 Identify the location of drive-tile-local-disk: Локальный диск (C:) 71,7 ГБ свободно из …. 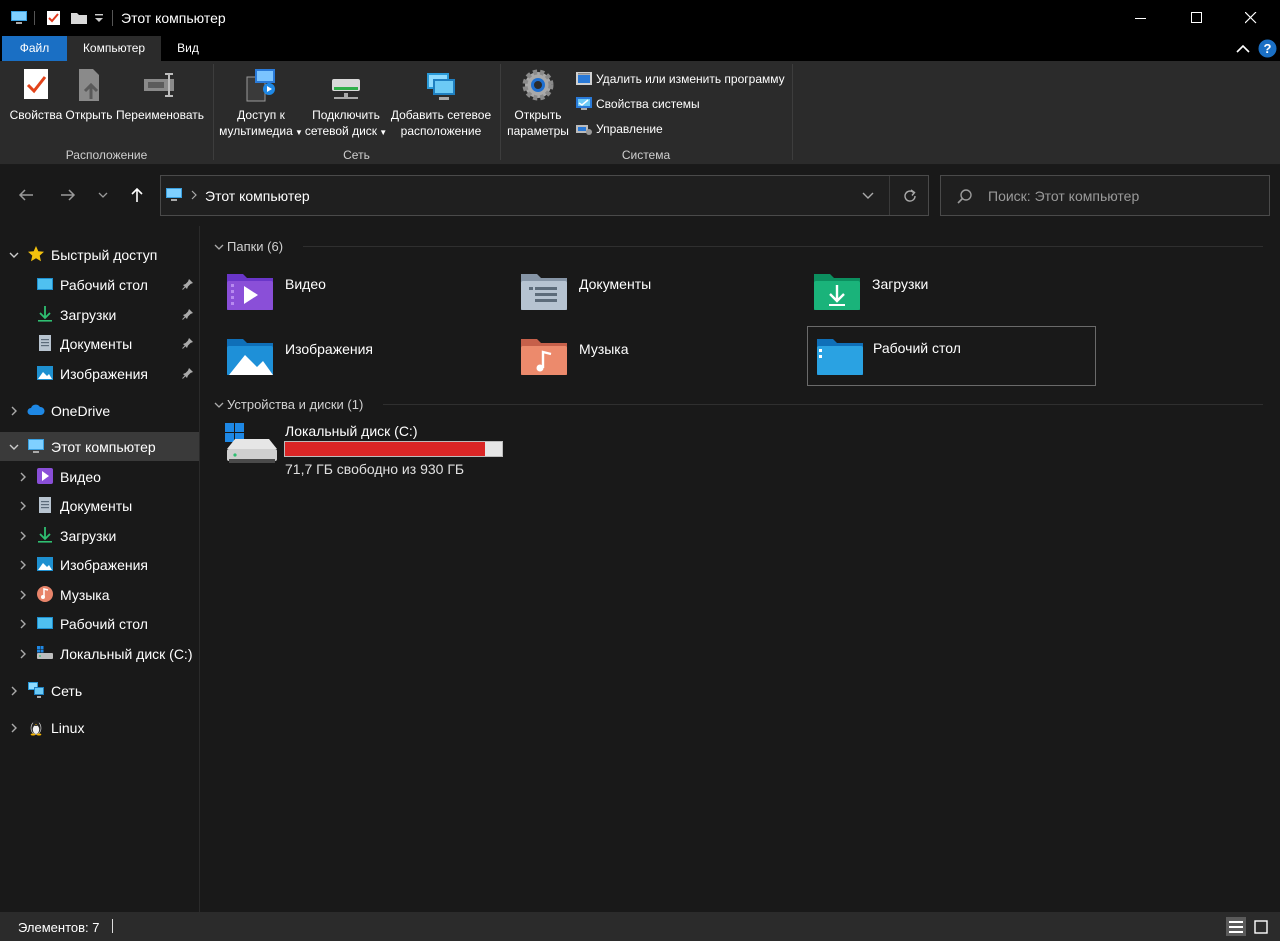
(375, 454).